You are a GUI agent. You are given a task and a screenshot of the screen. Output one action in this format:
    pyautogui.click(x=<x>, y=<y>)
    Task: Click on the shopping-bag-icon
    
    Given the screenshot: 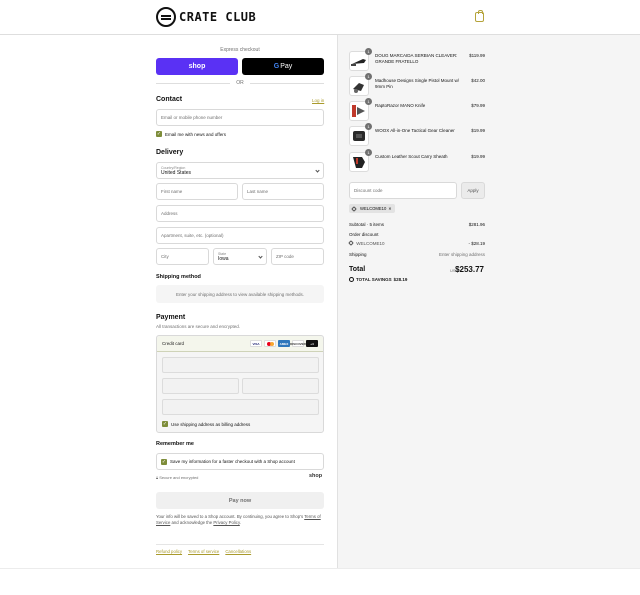 What is the action you would take?
    pyautogui.click(x=479, y=16)
    